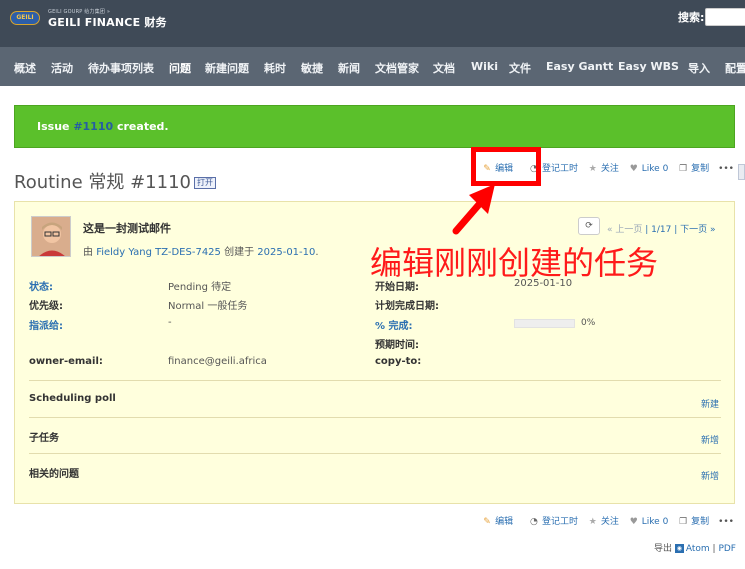  Describe the element at coordinates (227, 68) in the screenshot. I see `menu-new-issue: 新建问题` at that location.